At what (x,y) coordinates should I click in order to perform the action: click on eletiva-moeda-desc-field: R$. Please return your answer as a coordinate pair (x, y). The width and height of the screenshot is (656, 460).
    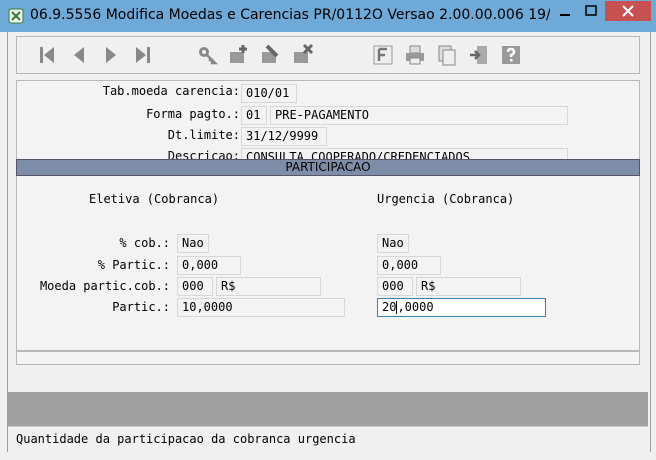
    Looking at the image, I should click on (268, 286).